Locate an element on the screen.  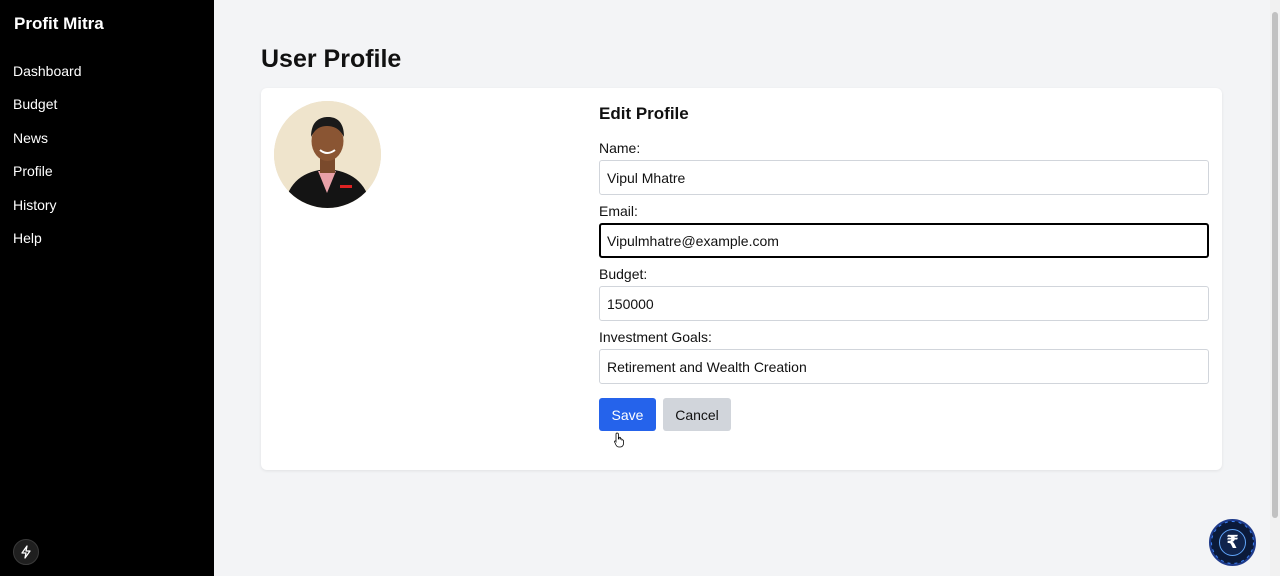
email-field is located at coordinates (904, 240).